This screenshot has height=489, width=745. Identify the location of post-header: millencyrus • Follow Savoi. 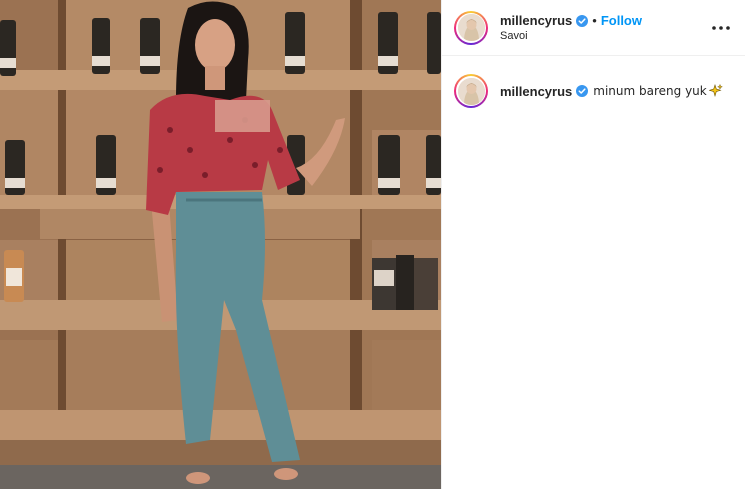
(593, 28).